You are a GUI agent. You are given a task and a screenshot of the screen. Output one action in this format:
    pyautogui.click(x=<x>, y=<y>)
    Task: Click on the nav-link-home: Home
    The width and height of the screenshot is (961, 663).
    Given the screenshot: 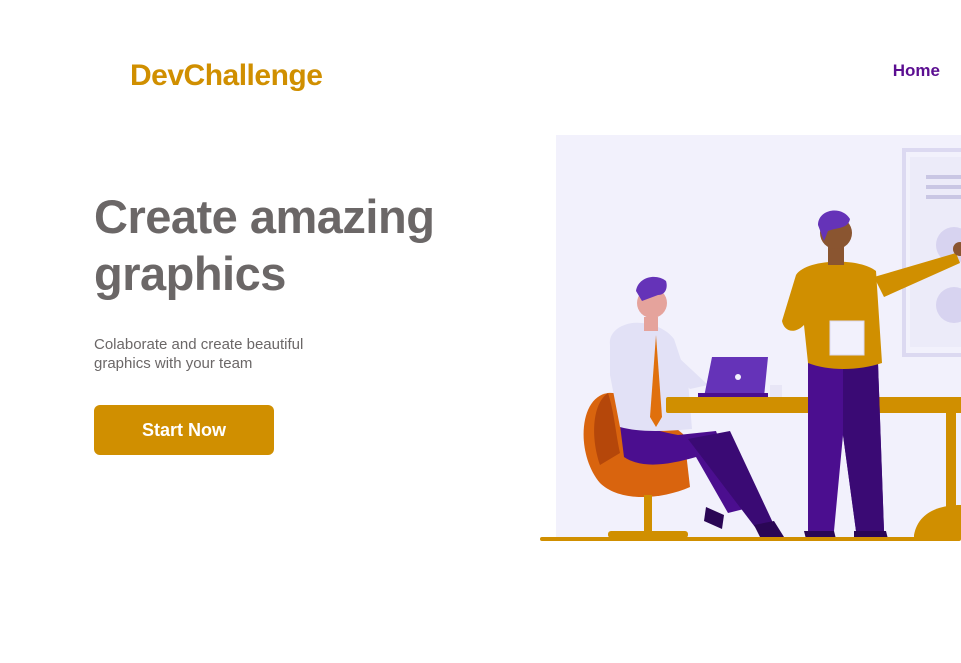 What is the action you would take?
    pyautogui.click(x=916, y=71)
    